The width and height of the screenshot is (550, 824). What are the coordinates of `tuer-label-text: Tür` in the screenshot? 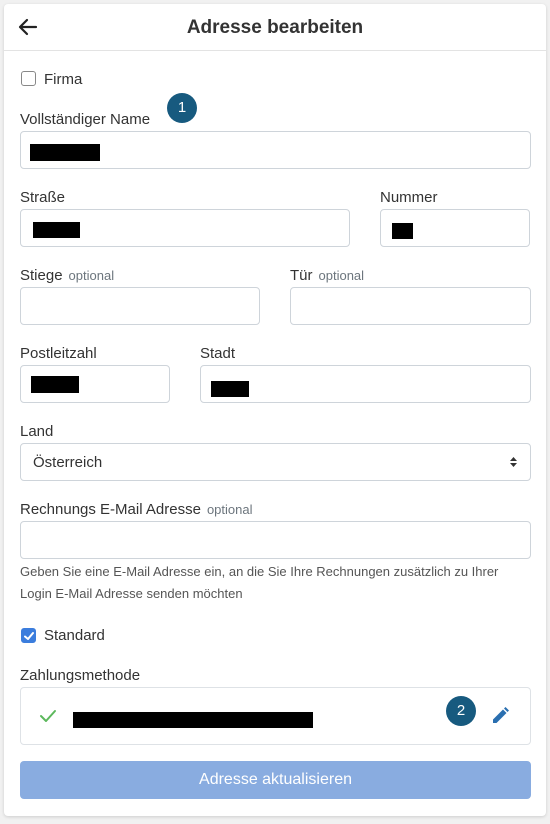 It's located at (301, 275).